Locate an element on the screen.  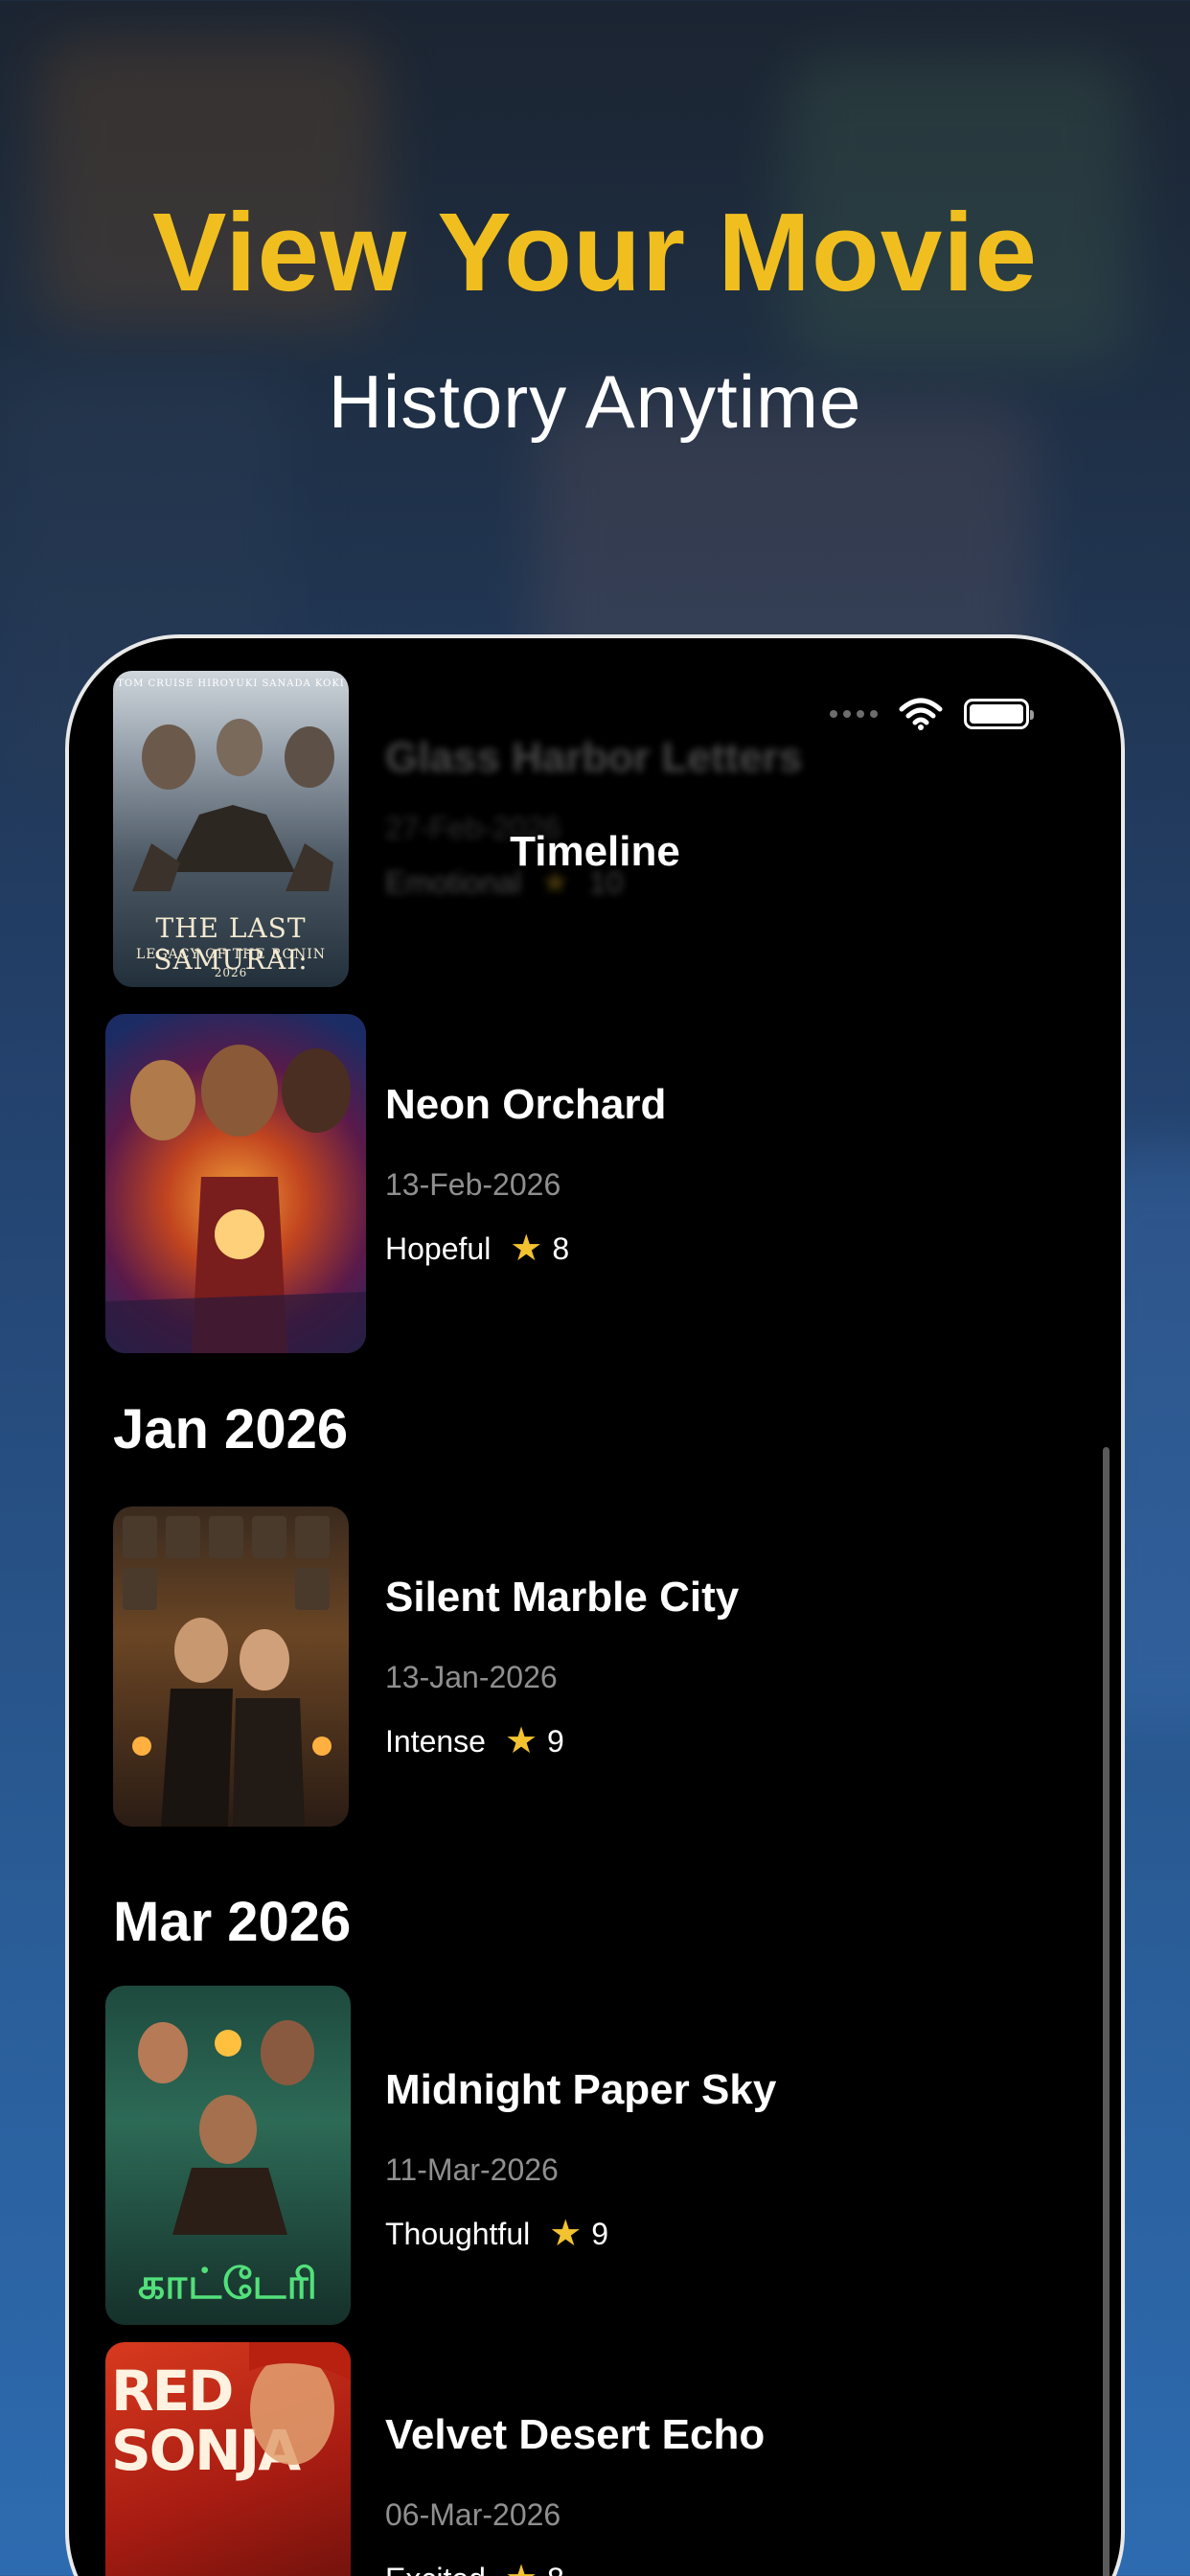
wifi-icon is located at coordinates (921, 714).